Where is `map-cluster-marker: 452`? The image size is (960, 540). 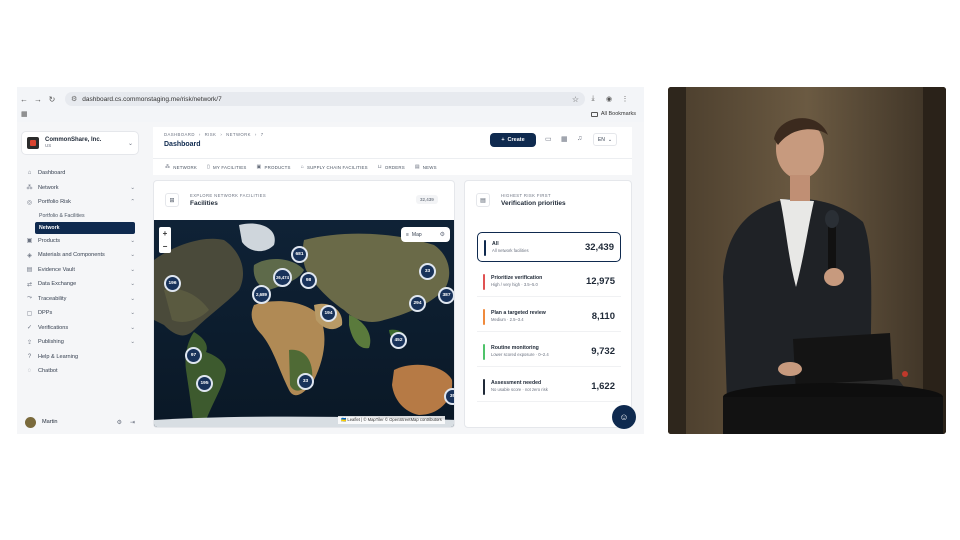 map-cluster-marker: 452 is located at coordinates (398, 340).